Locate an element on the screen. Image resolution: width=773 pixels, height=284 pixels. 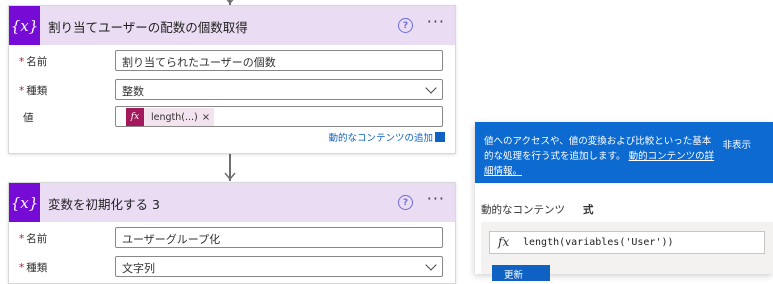
expression-editor-area: fx length(variables('User')) 更新 is located at coordinates (627, 251).